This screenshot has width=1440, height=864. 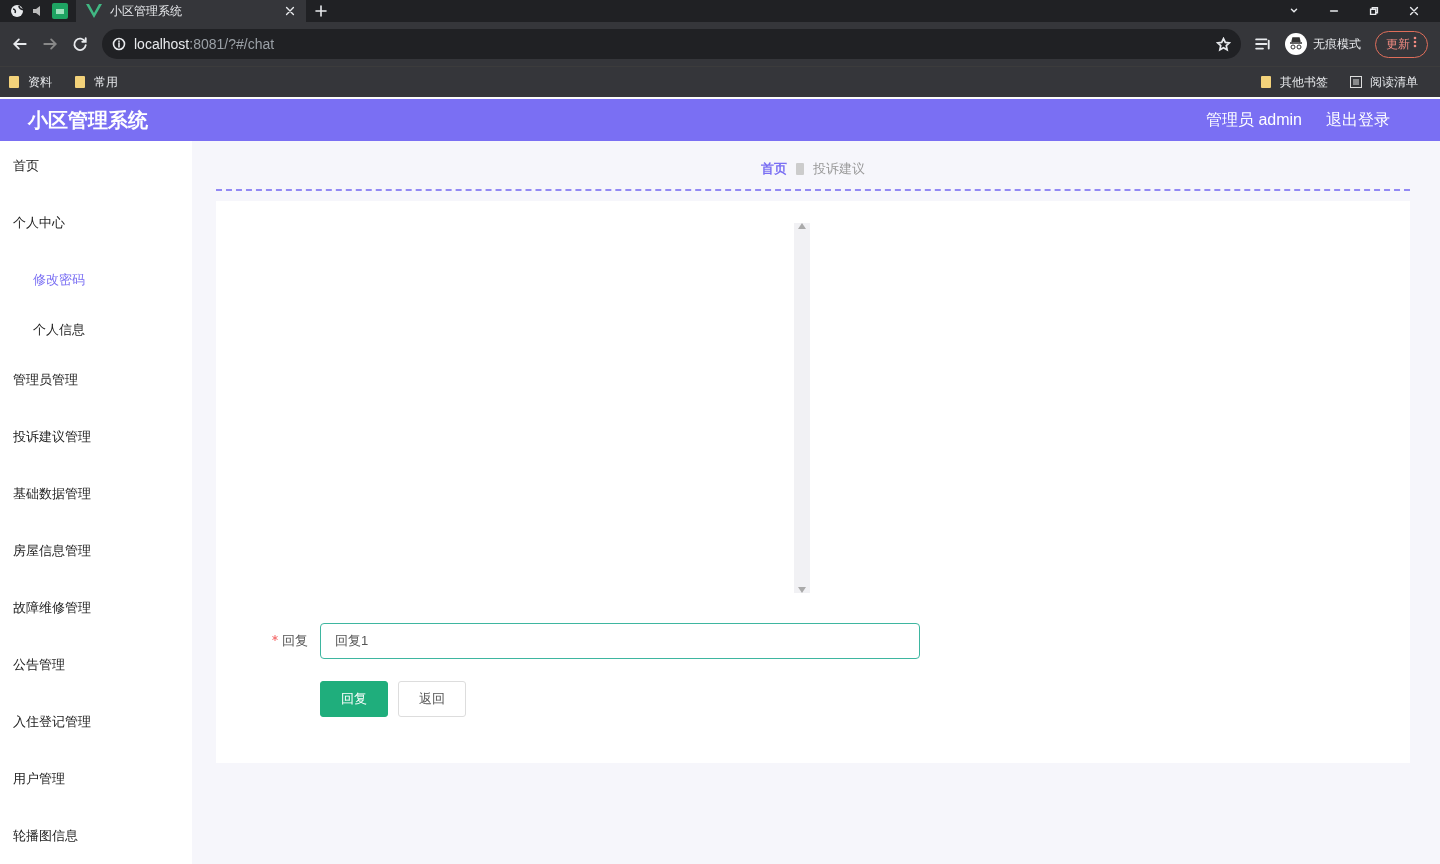 What do you see at coordinates (275, 638) in the screenshot?
I see `required-icon` at bounding box center [275, 638].